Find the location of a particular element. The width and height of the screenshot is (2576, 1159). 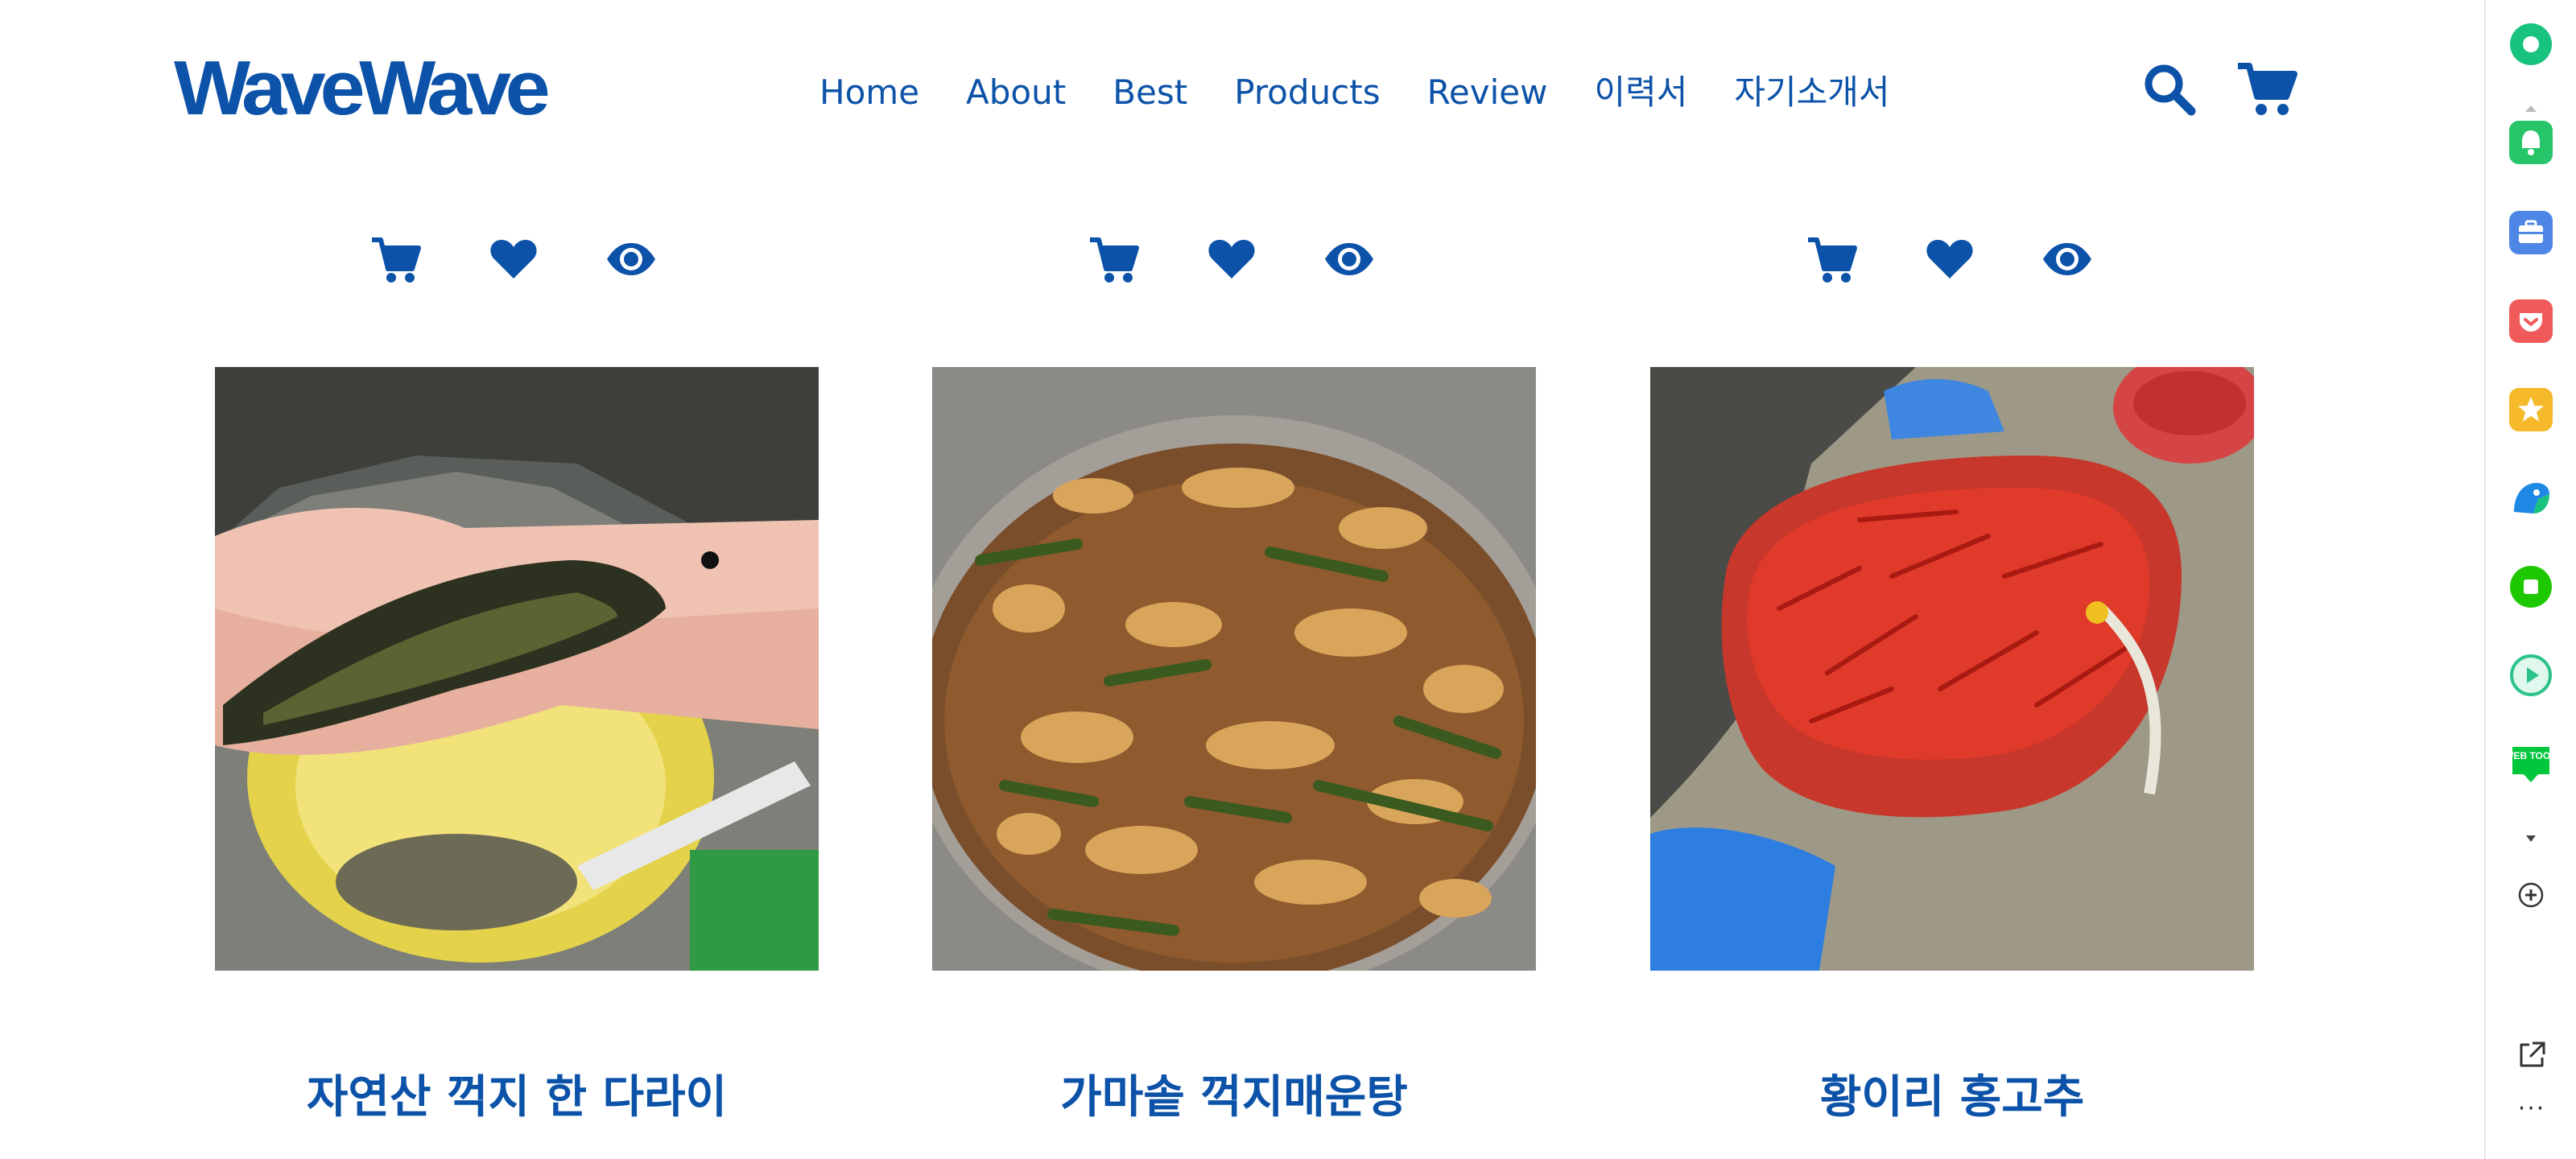

chevron-down-icon is located at coordinates (2531, 839).